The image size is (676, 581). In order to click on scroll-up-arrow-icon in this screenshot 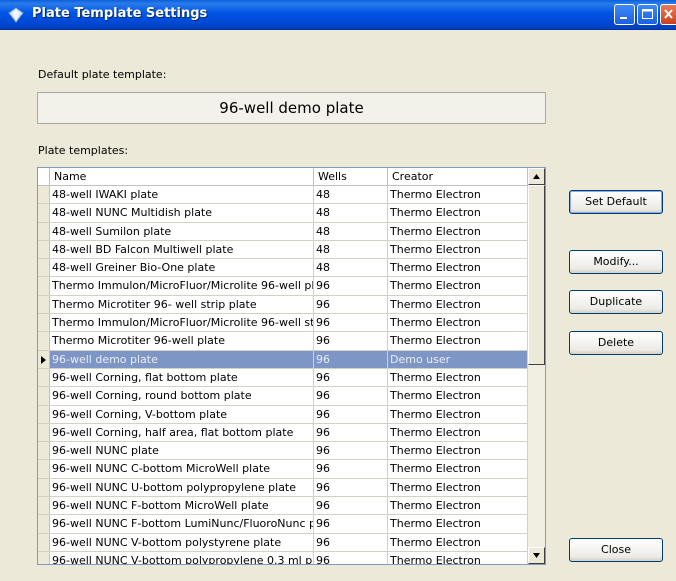, I will do `click(536, 176)`.